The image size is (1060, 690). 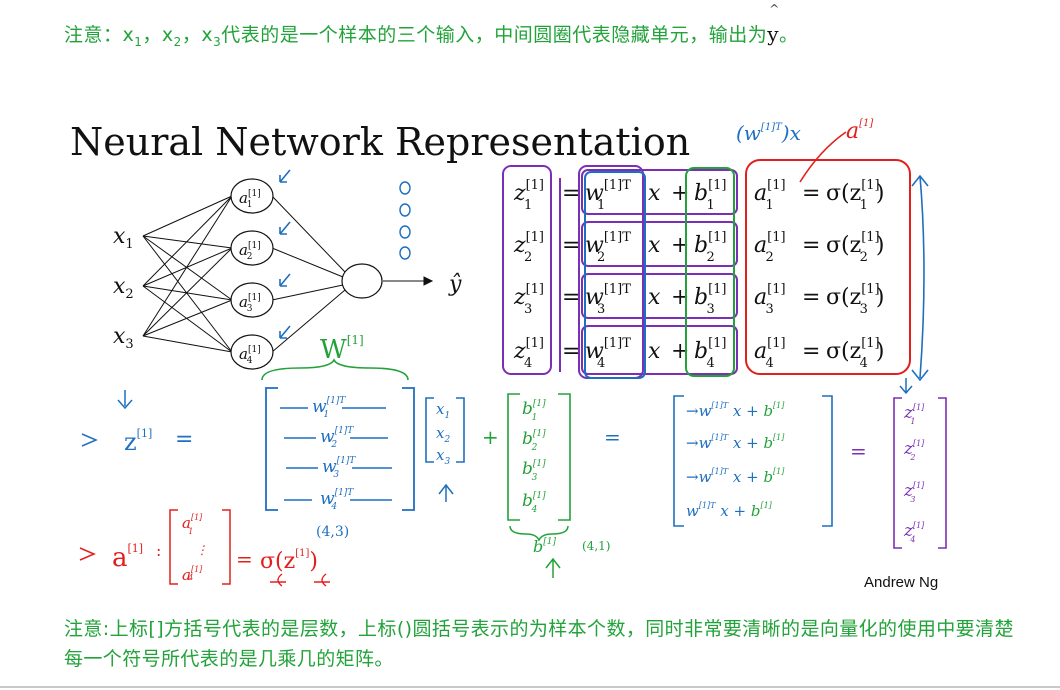 What do you see at coordinates (138, 441) in the screenshot?
I see `z-vector-label: z[1]` at bounding box center [138, 441].